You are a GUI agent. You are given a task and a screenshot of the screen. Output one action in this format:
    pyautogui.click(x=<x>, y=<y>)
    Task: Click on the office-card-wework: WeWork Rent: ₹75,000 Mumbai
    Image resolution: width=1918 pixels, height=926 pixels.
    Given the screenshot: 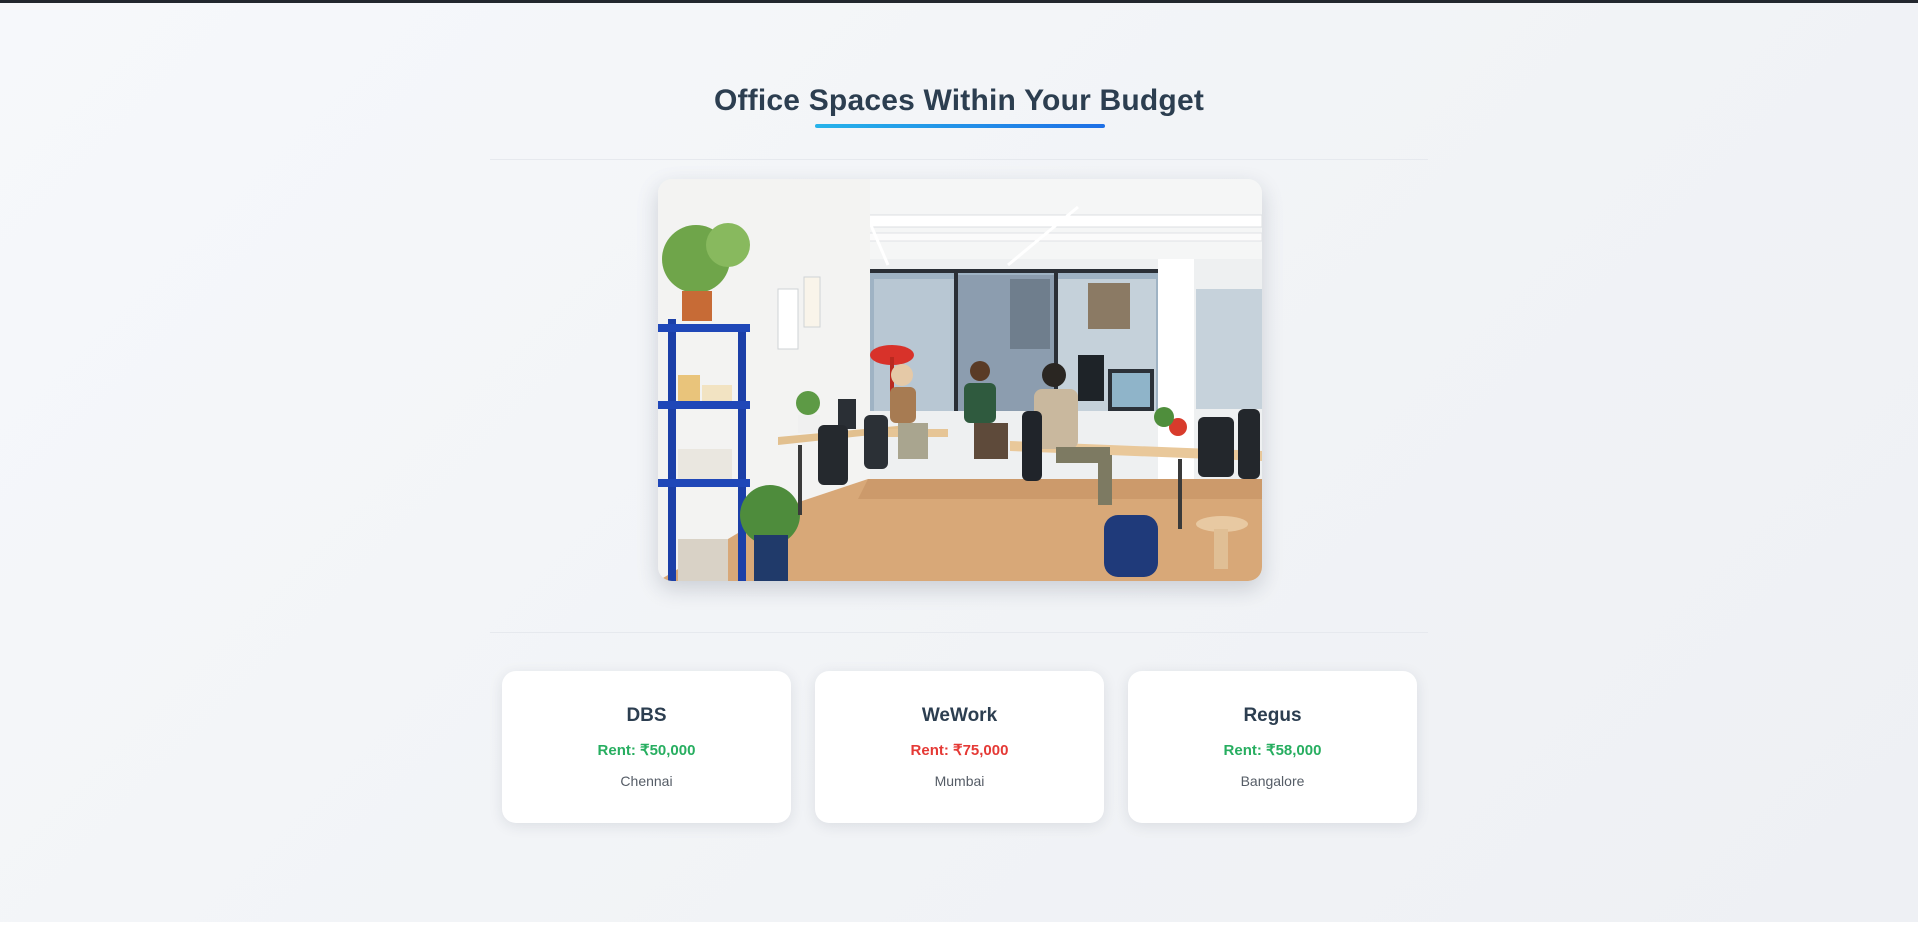 What is the action you would take?
    pyautogui.click(x=959, y=747)
    